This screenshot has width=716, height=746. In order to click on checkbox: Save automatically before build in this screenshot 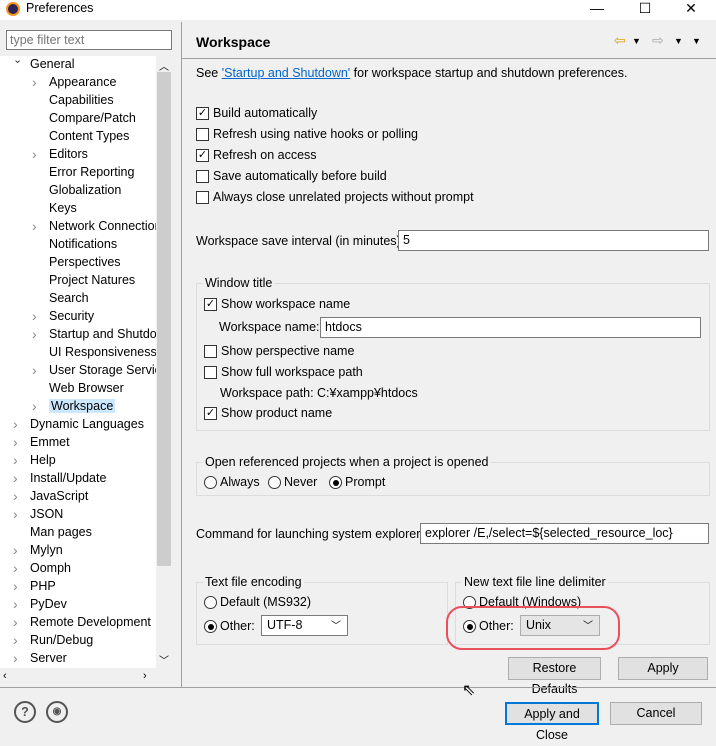, I will do `click(291, 176)`.